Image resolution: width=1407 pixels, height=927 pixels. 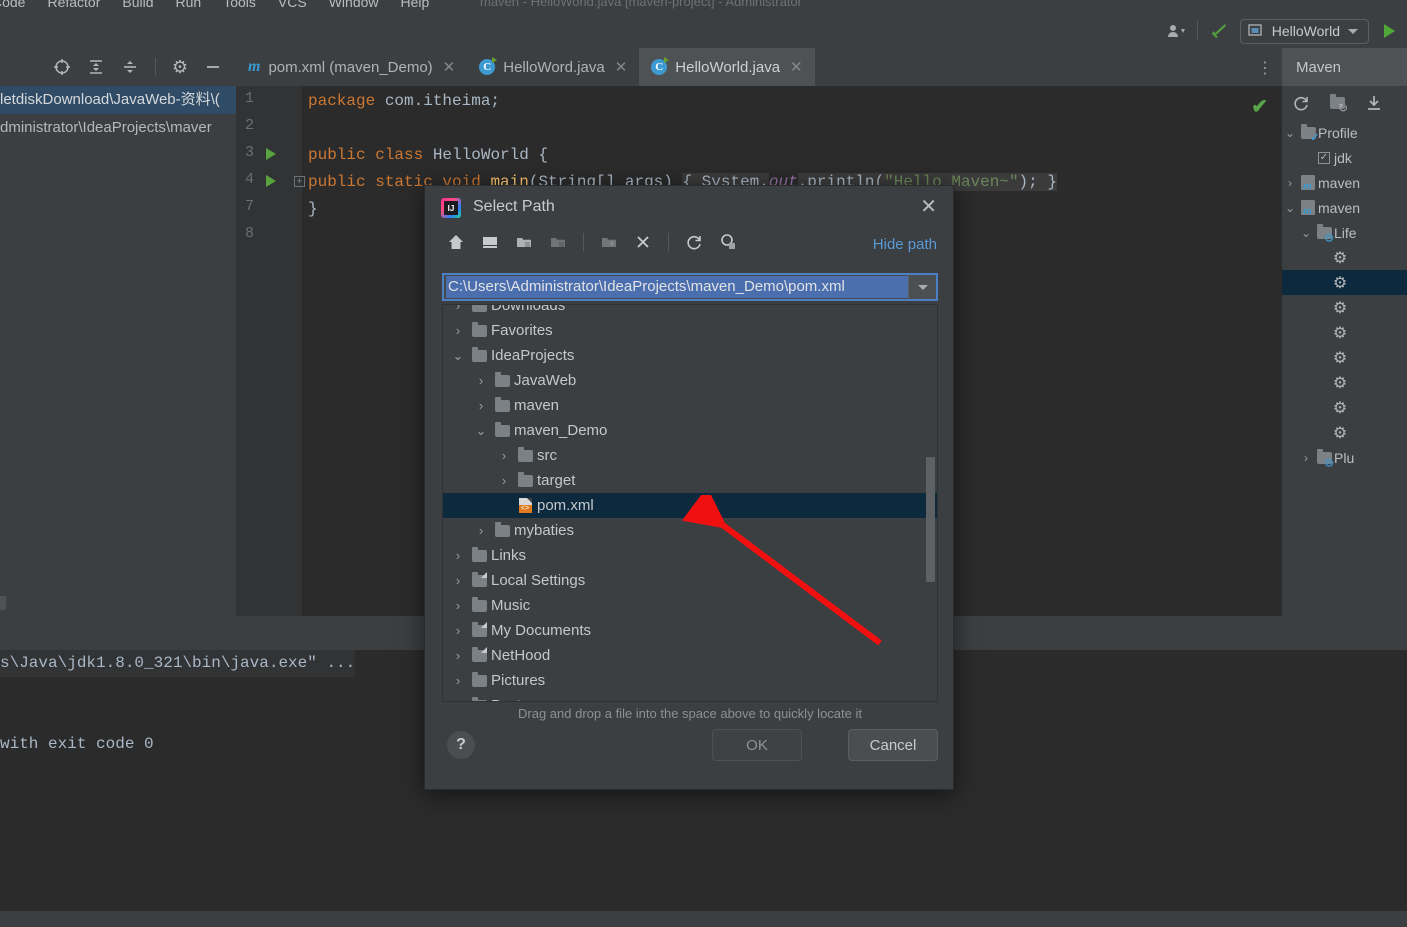 What do you see at coordinates (180, 67) in the screenshot?
I see `settings-gear-icon: ⚙` at bounding box center [180, 67].